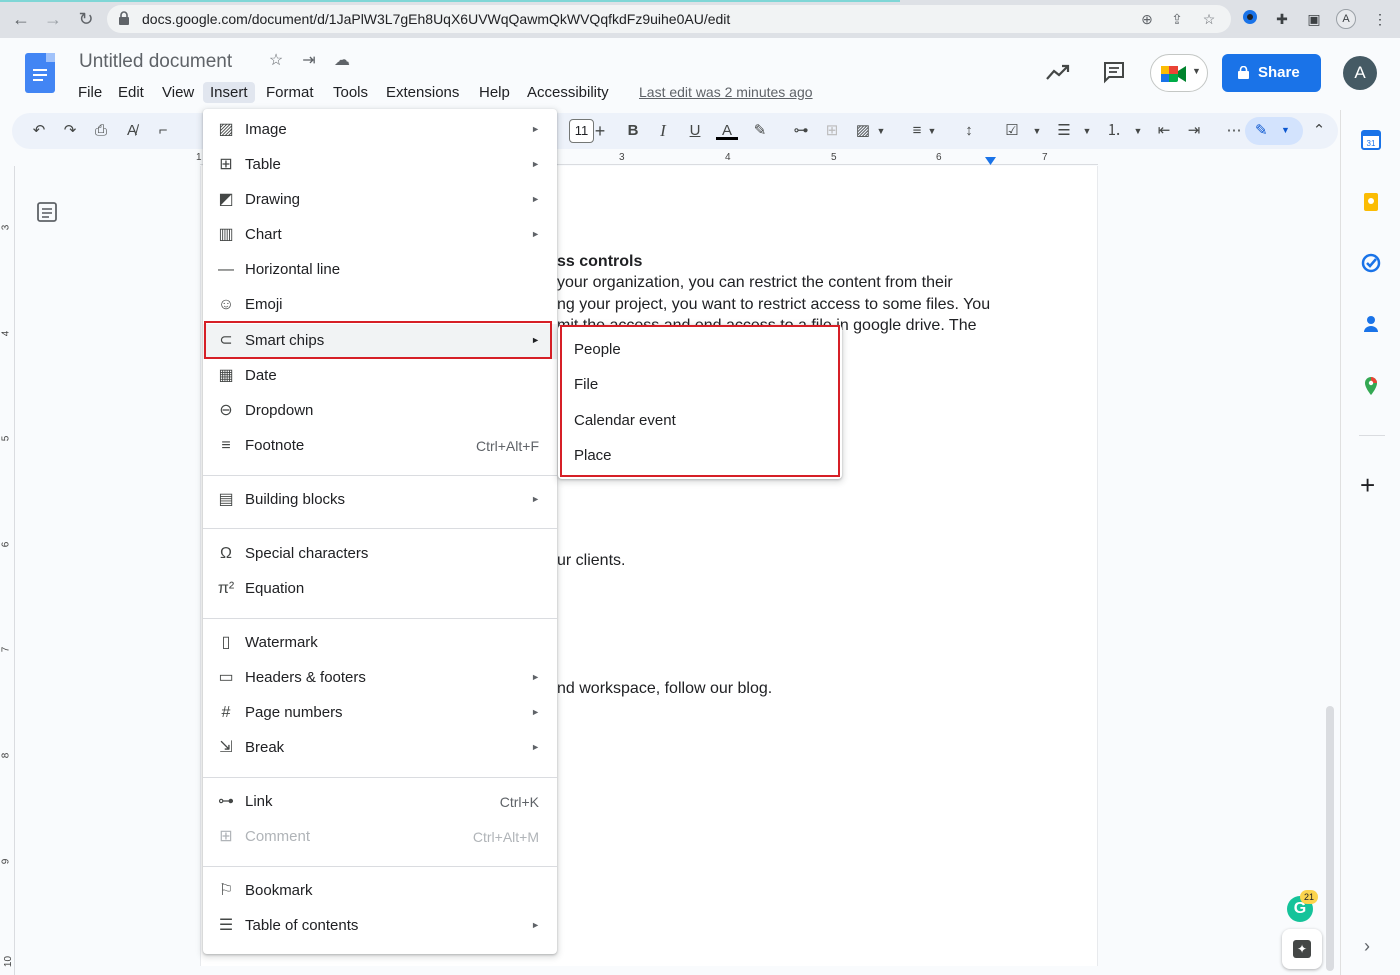  I want to click on line-spacing-icon: ↕, so click(969, 131).